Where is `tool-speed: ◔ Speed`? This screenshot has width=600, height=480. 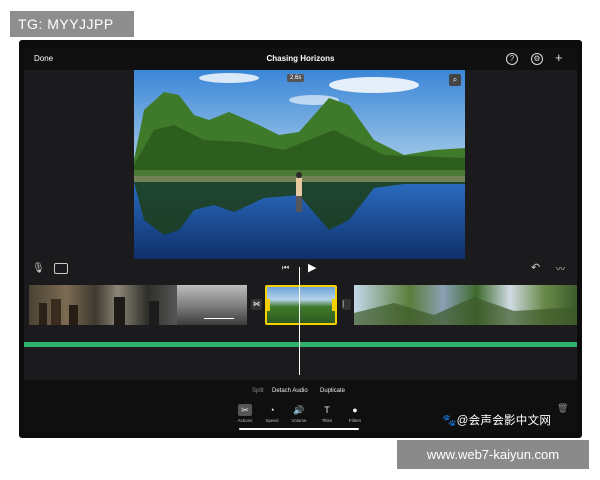 tool-speed: ◔ Speed is located at coordinates (272, 413).